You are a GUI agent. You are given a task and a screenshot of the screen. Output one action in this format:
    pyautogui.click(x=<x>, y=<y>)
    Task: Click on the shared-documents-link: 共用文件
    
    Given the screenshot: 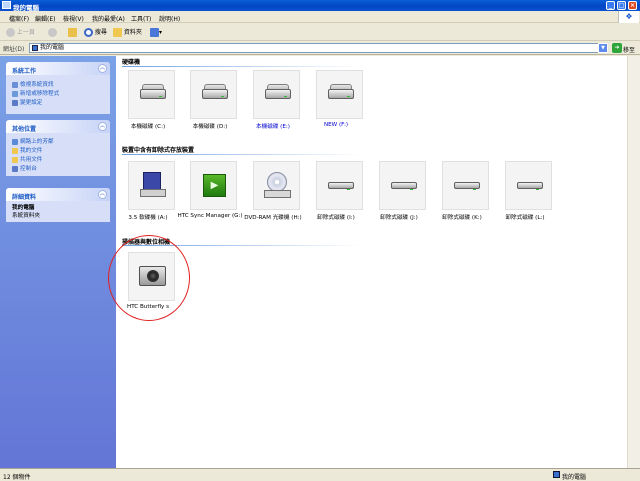 What is the action you would take?
    pyautogui.click(x=27, y=159)
    